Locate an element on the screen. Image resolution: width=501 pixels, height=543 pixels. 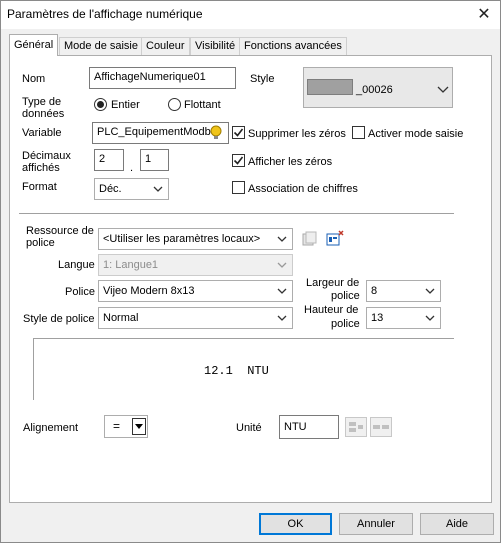
type-label-2: données is located at coordinates (43, 114).